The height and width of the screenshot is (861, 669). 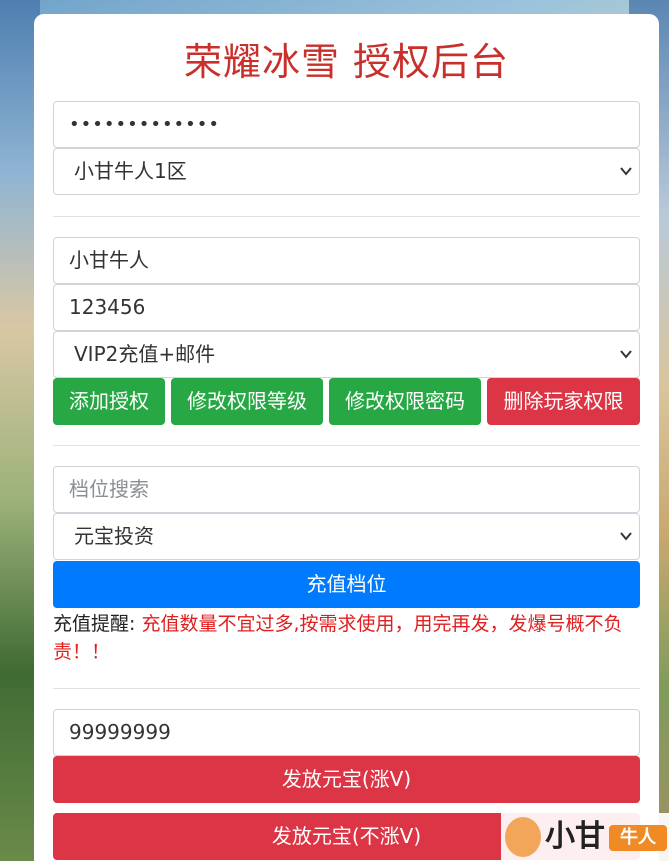 What do you see at coordinates (94, 624) in the screenshot?
I see `notice-label: 充值提醒:` at bounding box center [94, 624].